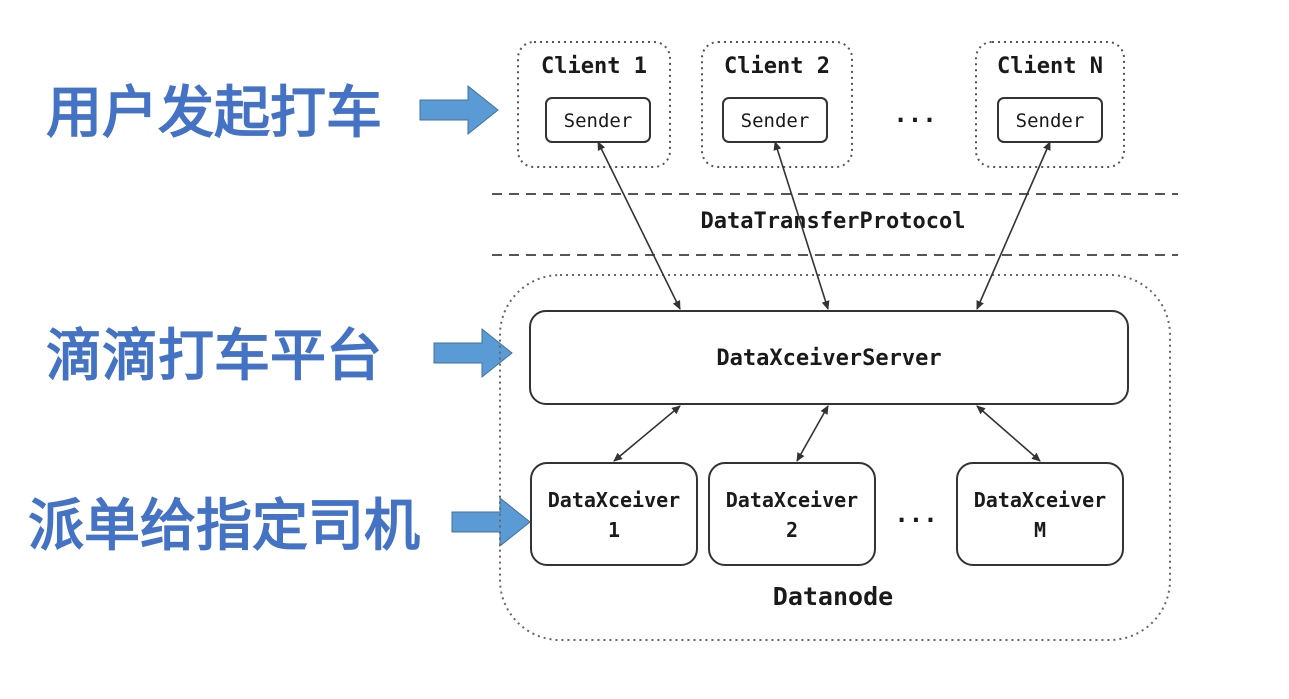 Image resolution: width=1289 pixels, height=699 pixels. What do you see at coordinates (459, 110) in the screenshot?
I see `blue-arrow-1-icon` at bounding box center [459, 110].